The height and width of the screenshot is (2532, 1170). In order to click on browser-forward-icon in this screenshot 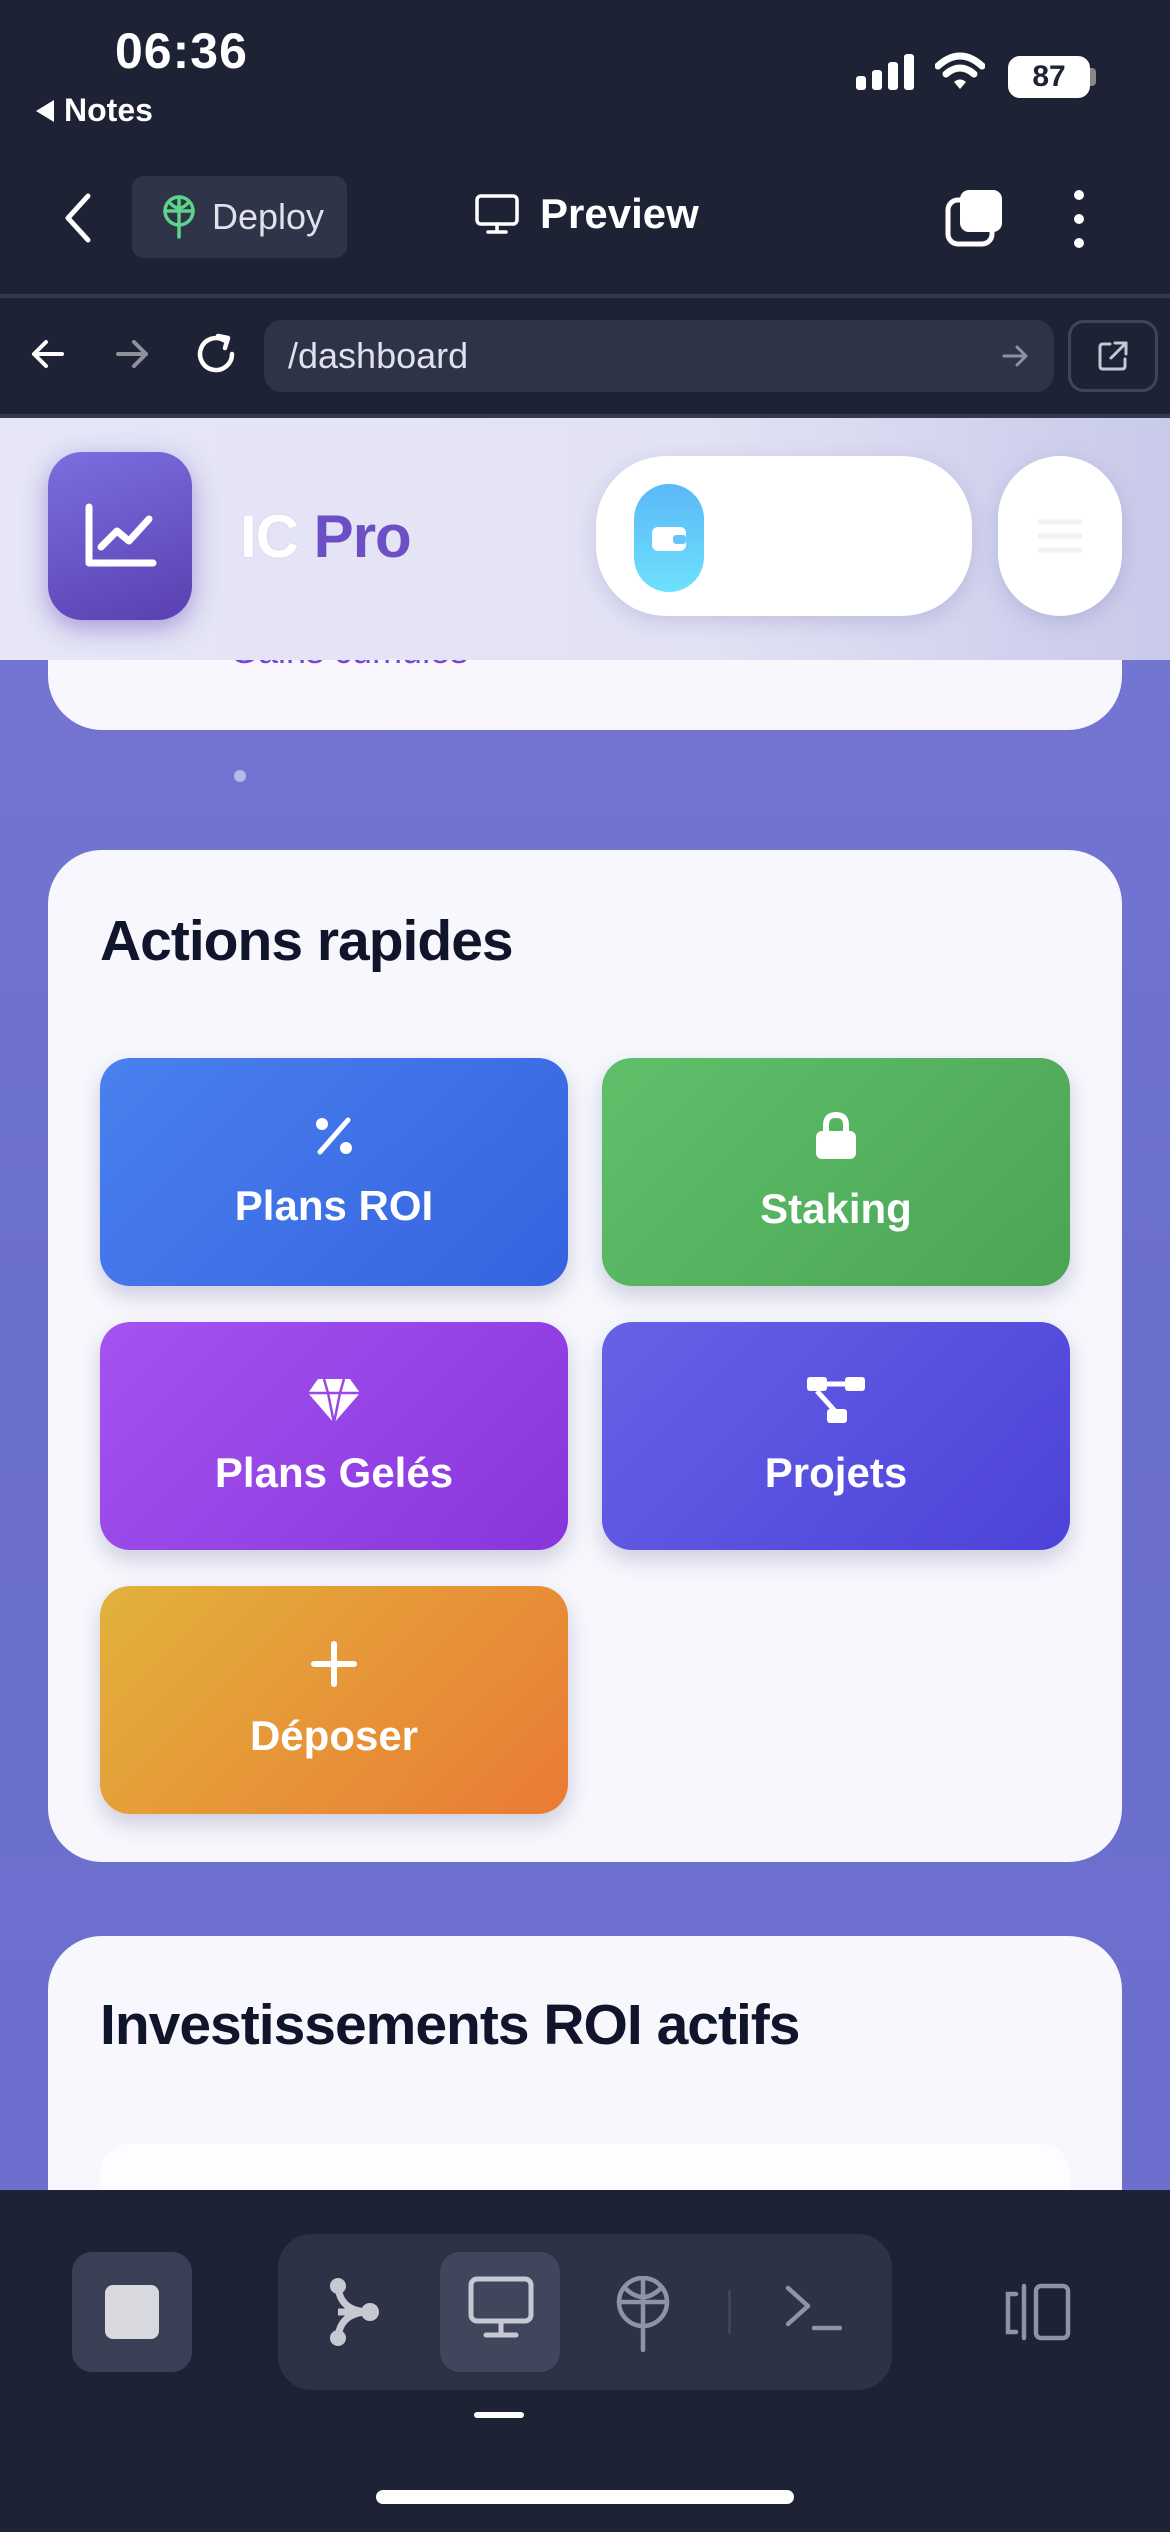, I will do `click(132, 354)`.